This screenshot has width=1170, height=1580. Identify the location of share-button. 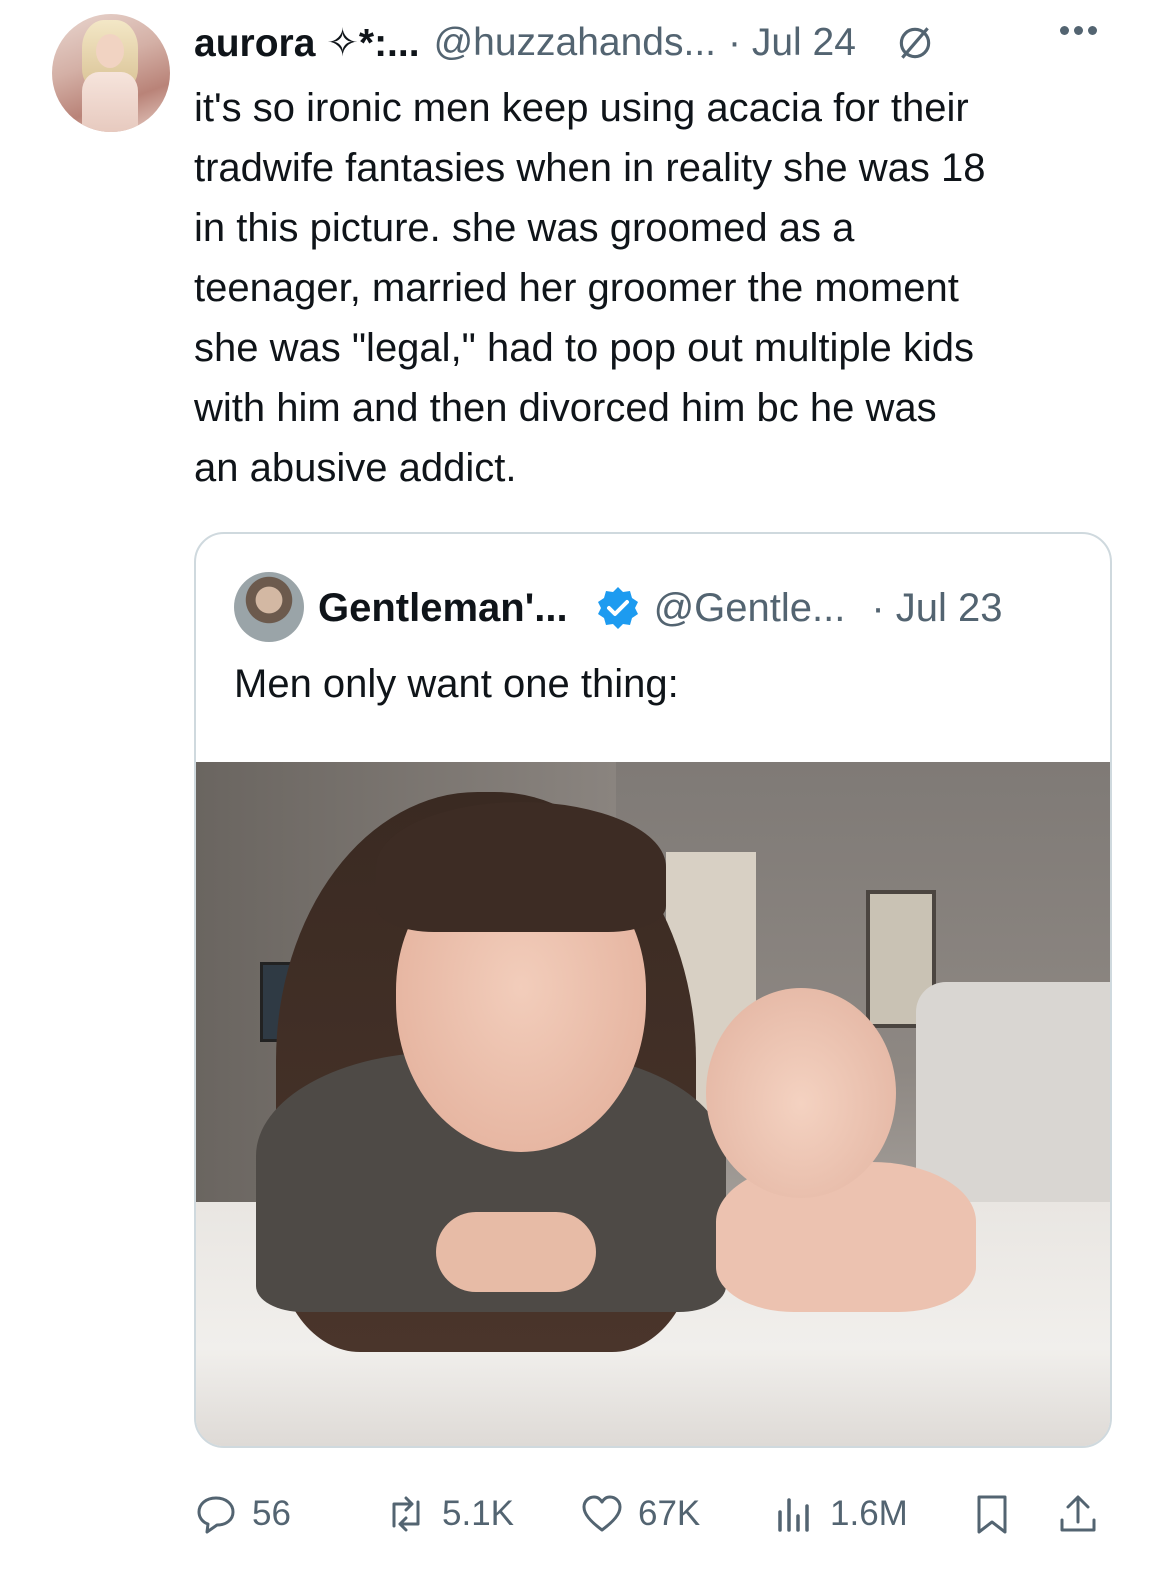
(1078, 1514).